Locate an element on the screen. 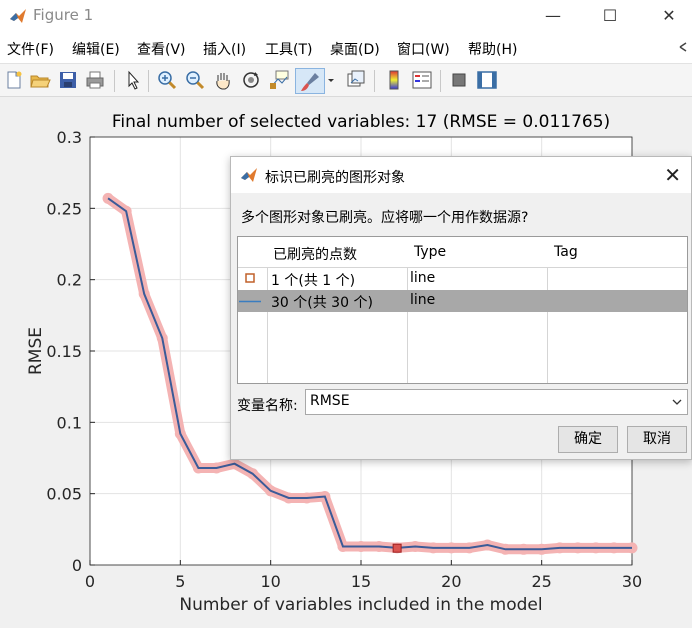 This screenshot has width=692, height=628. variable-name-select: RMSE is located at coordinates (496, 402).